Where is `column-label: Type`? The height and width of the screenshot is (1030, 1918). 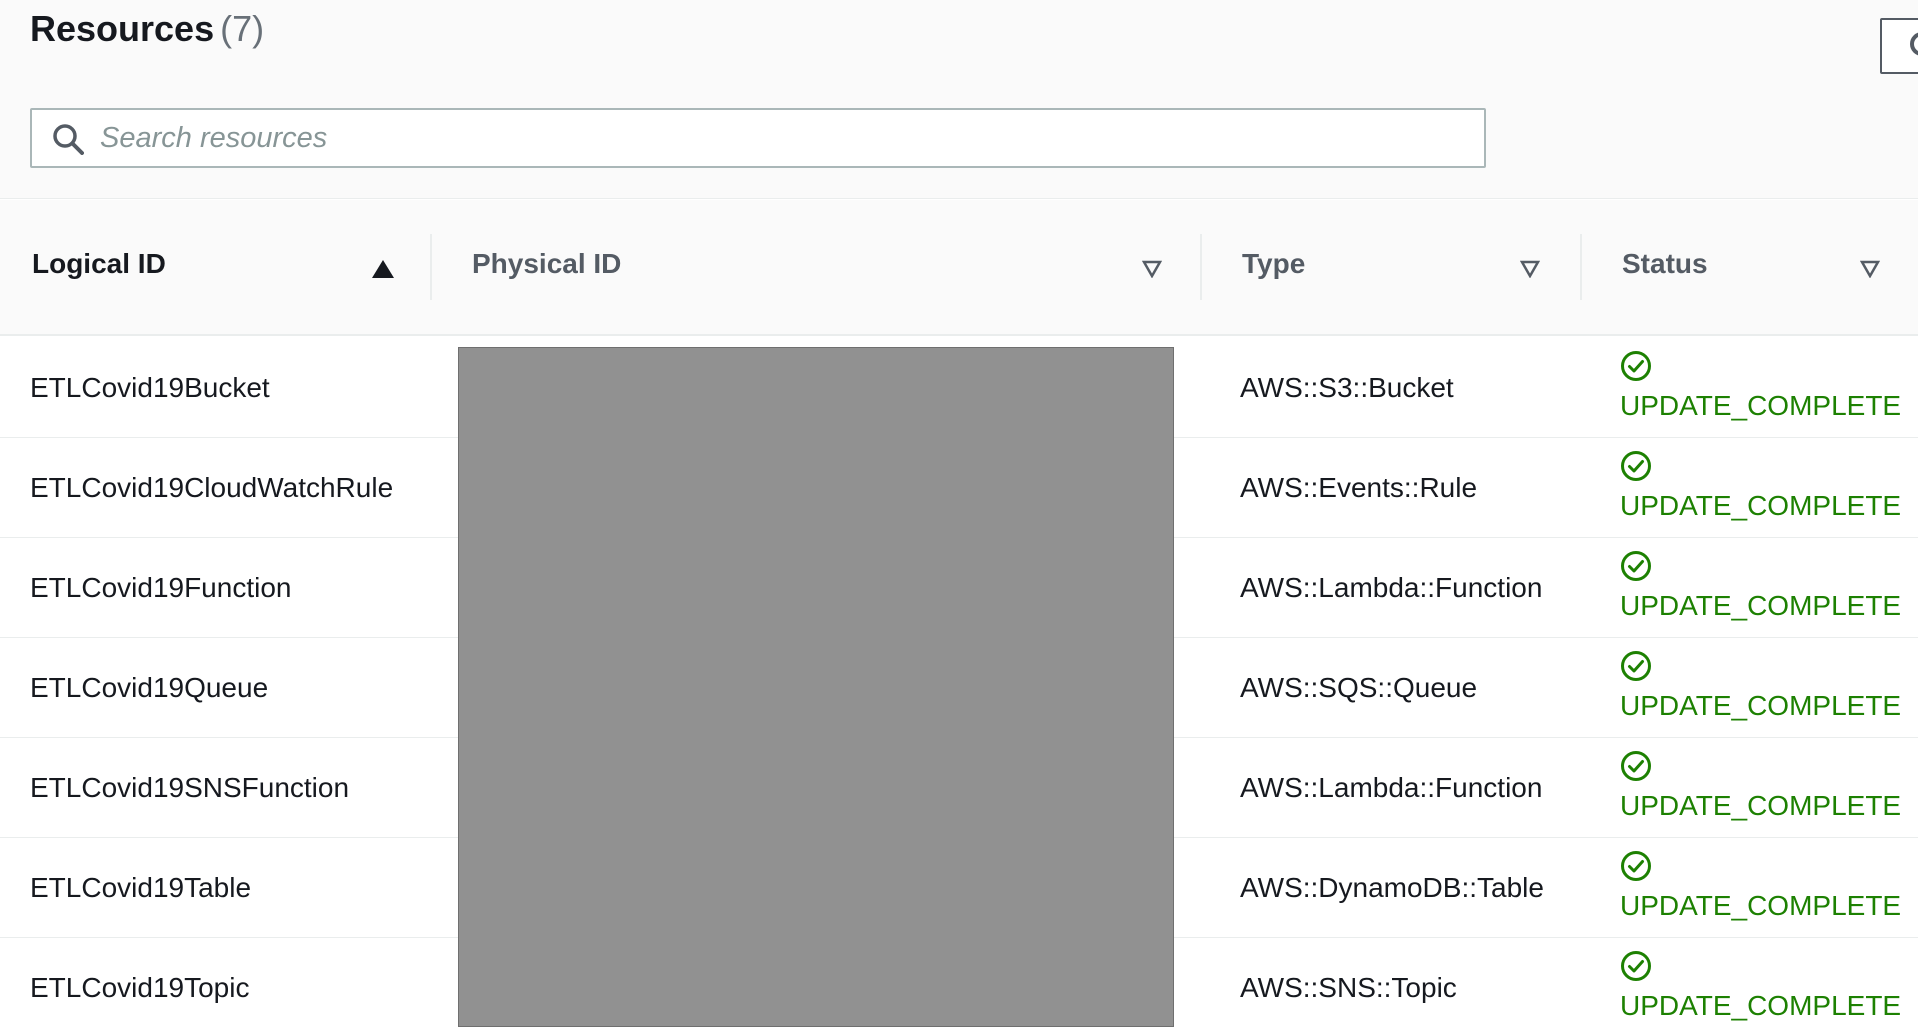
column-label: Type is located at coordinates (1274, 263).